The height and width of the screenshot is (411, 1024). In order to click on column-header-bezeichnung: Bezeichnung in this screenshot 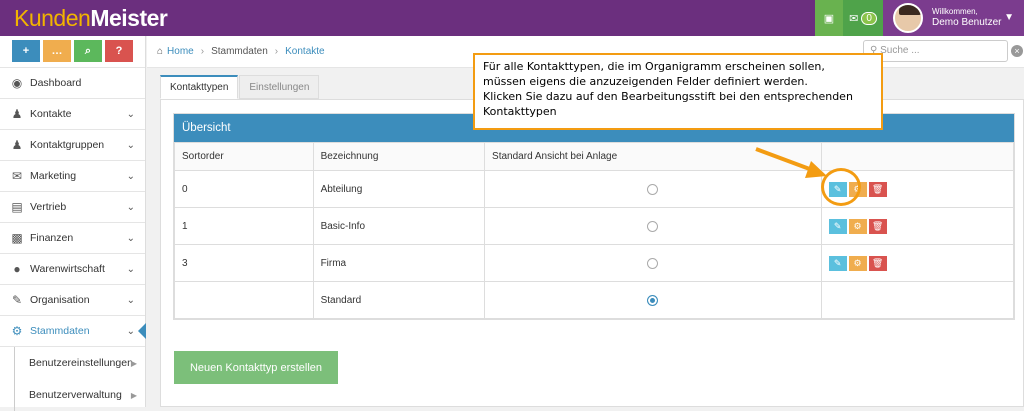, I will do `click(399, 156)`.